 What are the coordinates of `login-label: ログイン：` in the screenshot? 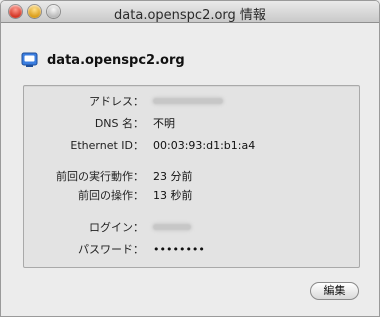 It's located at (116, 227).